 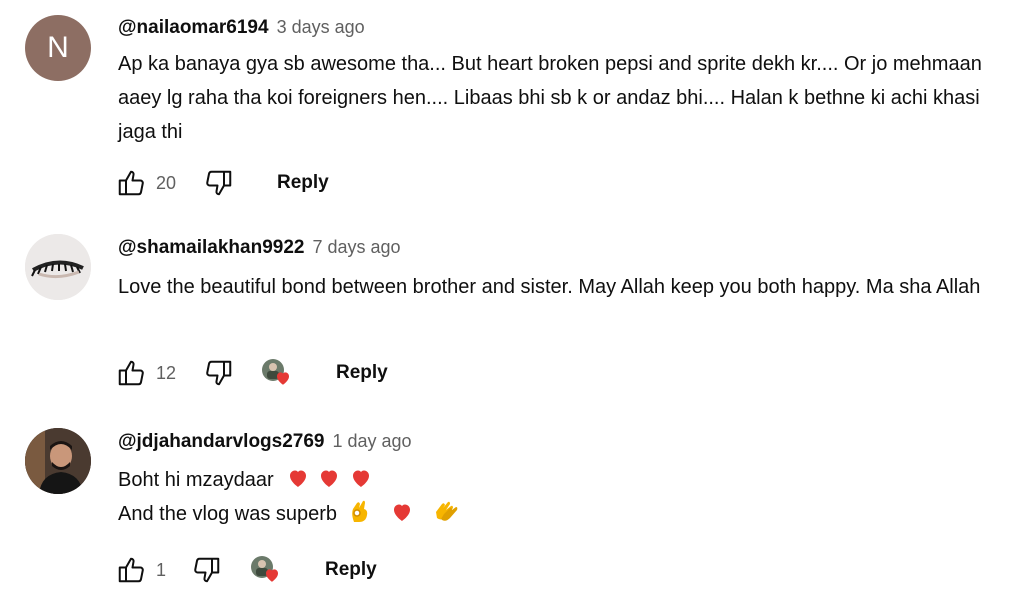 I want to click on like-count: 20, so click(x=166, y=182).